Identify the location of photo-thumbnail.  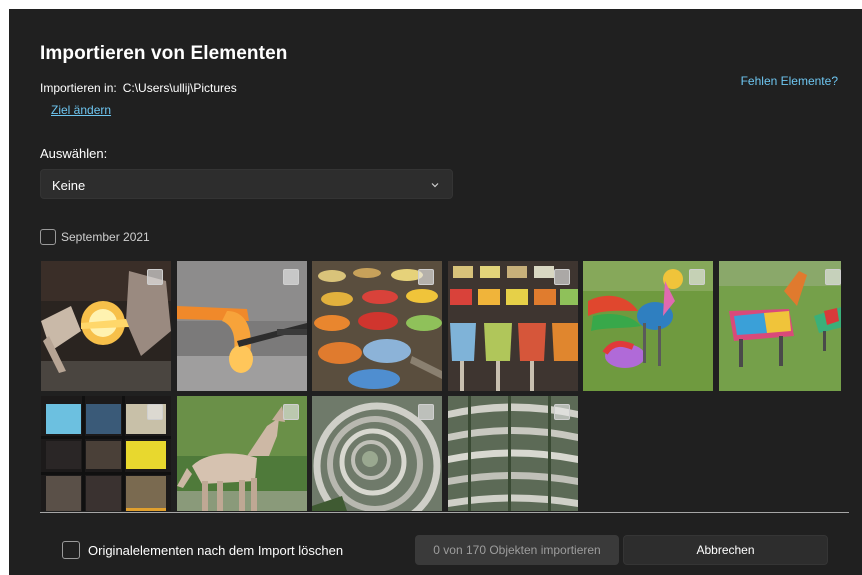
(780, 326).